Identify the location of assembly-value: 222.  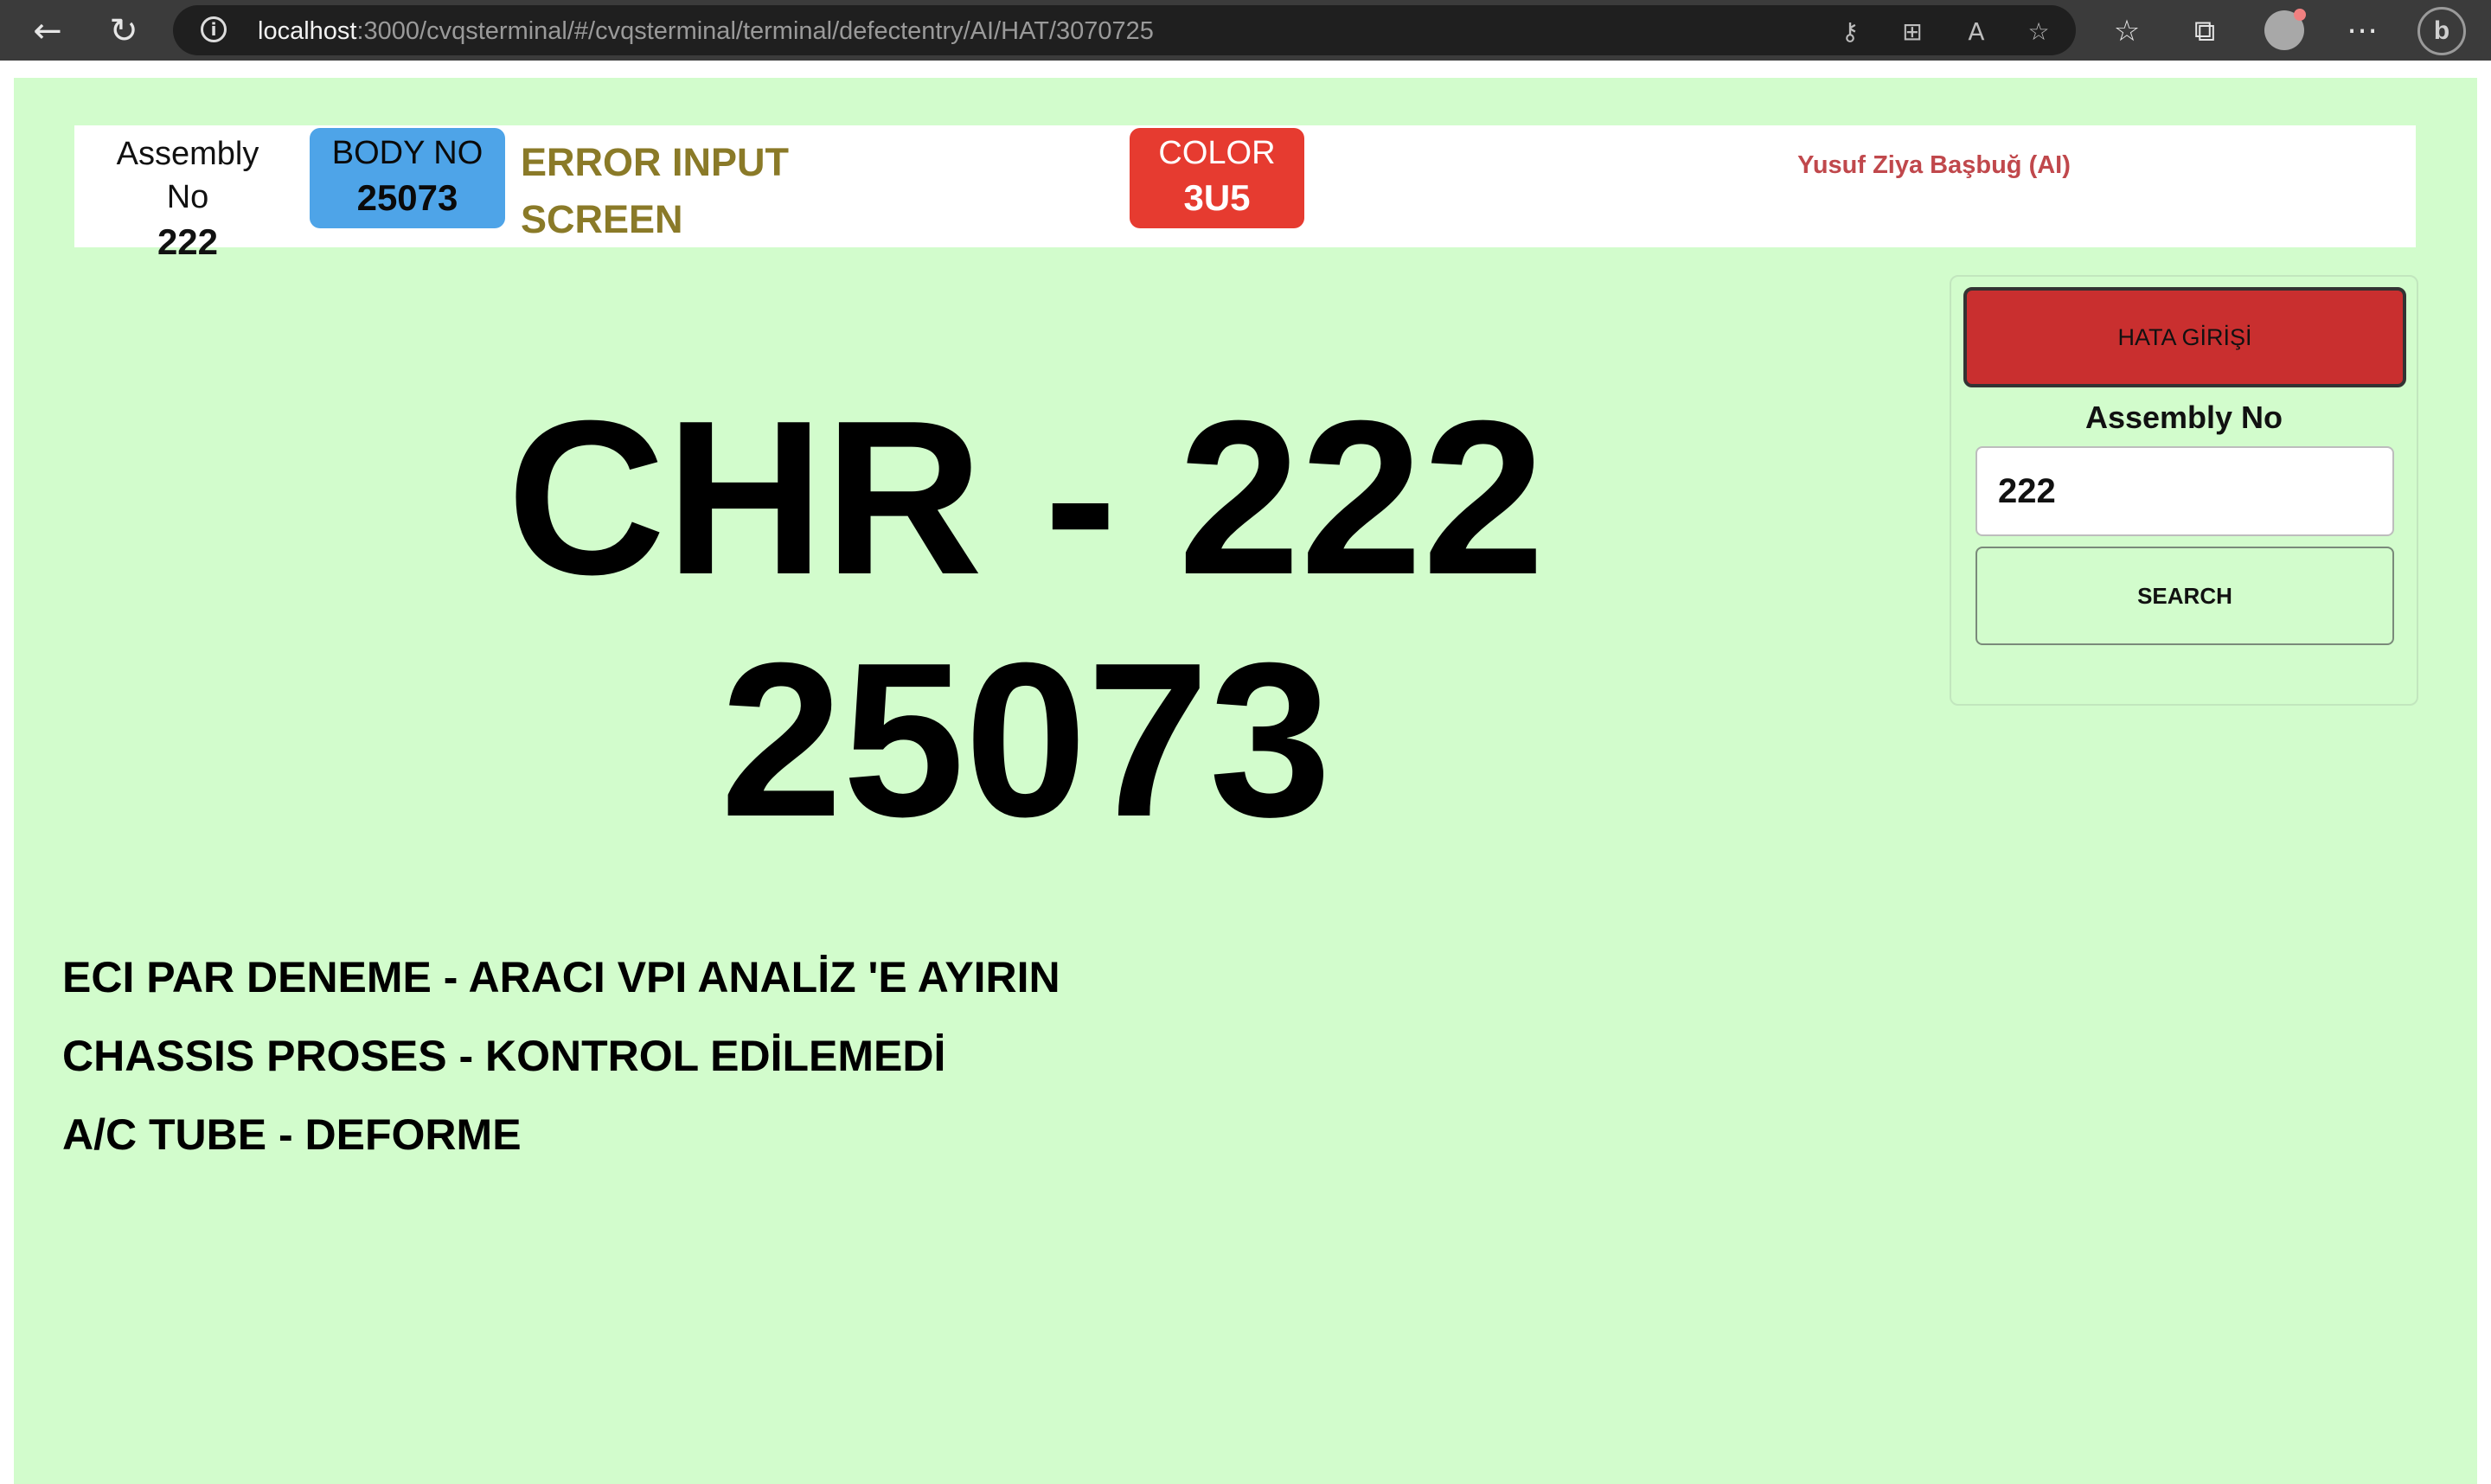
(188, 242).